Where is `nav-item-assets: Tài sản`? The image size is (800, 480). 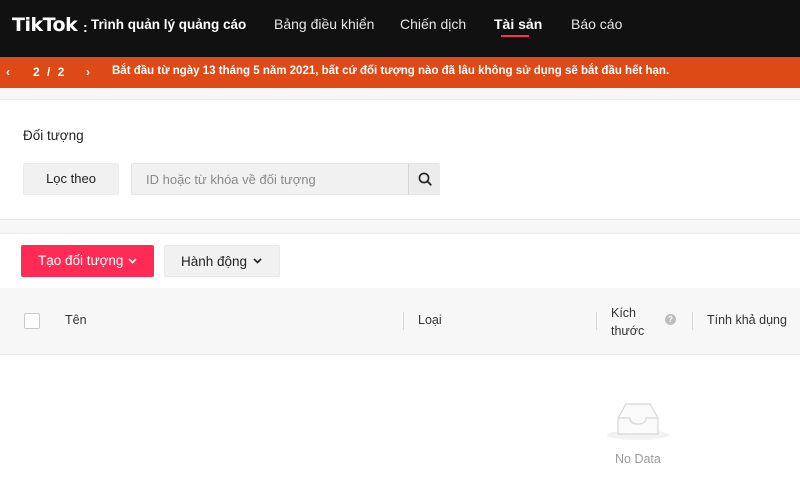 nav-item-assets: Tài sản is located at coordinates (518, 24).